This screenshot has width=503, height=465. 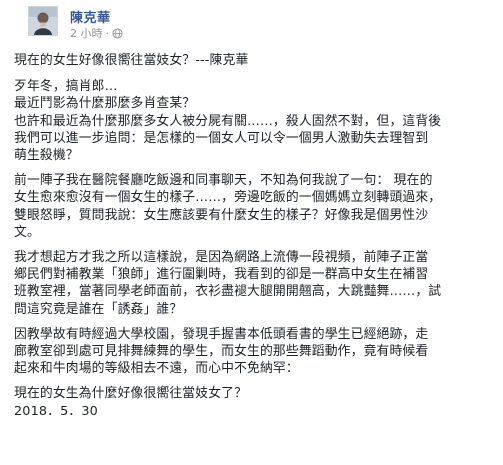 What do you see at coordinates (86, 33) in the screenshot?
I see `post-timestamp: 2 小時` at bounding box center [86, 33].